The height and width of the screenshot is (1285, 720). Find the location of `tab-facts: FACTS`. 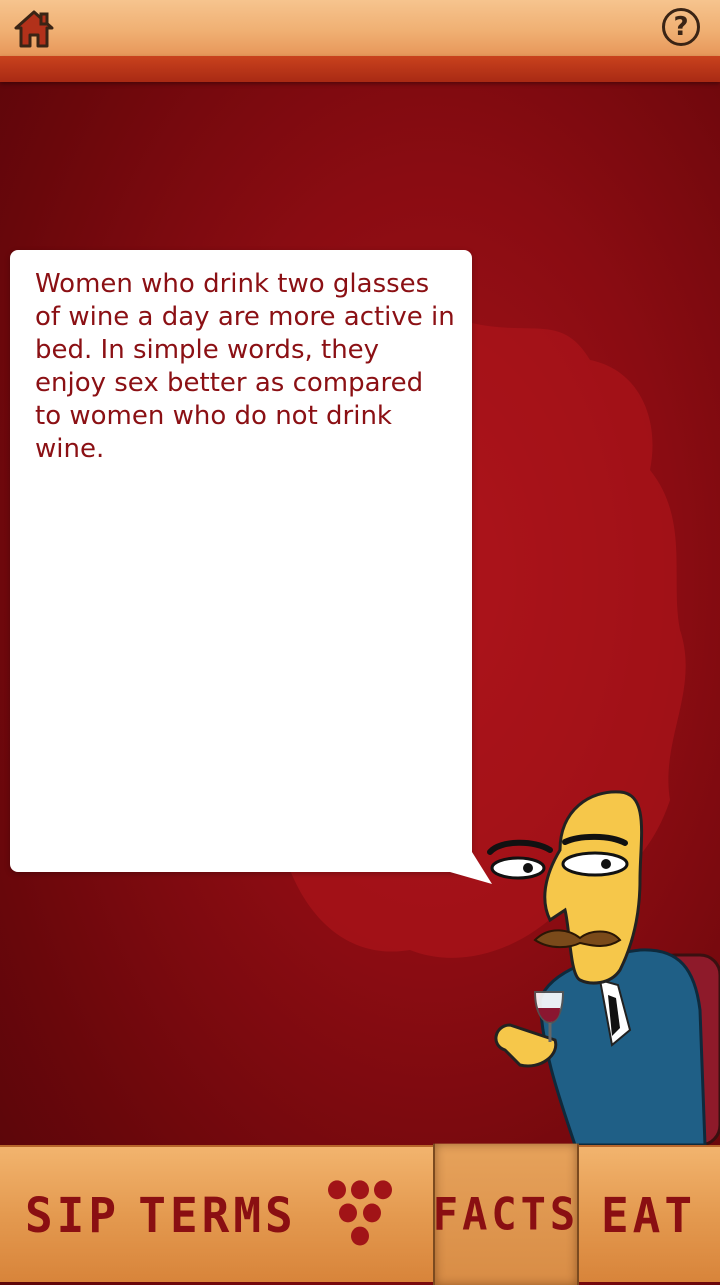

tab-facts: FACTS is located at coordinates (506, 1214).